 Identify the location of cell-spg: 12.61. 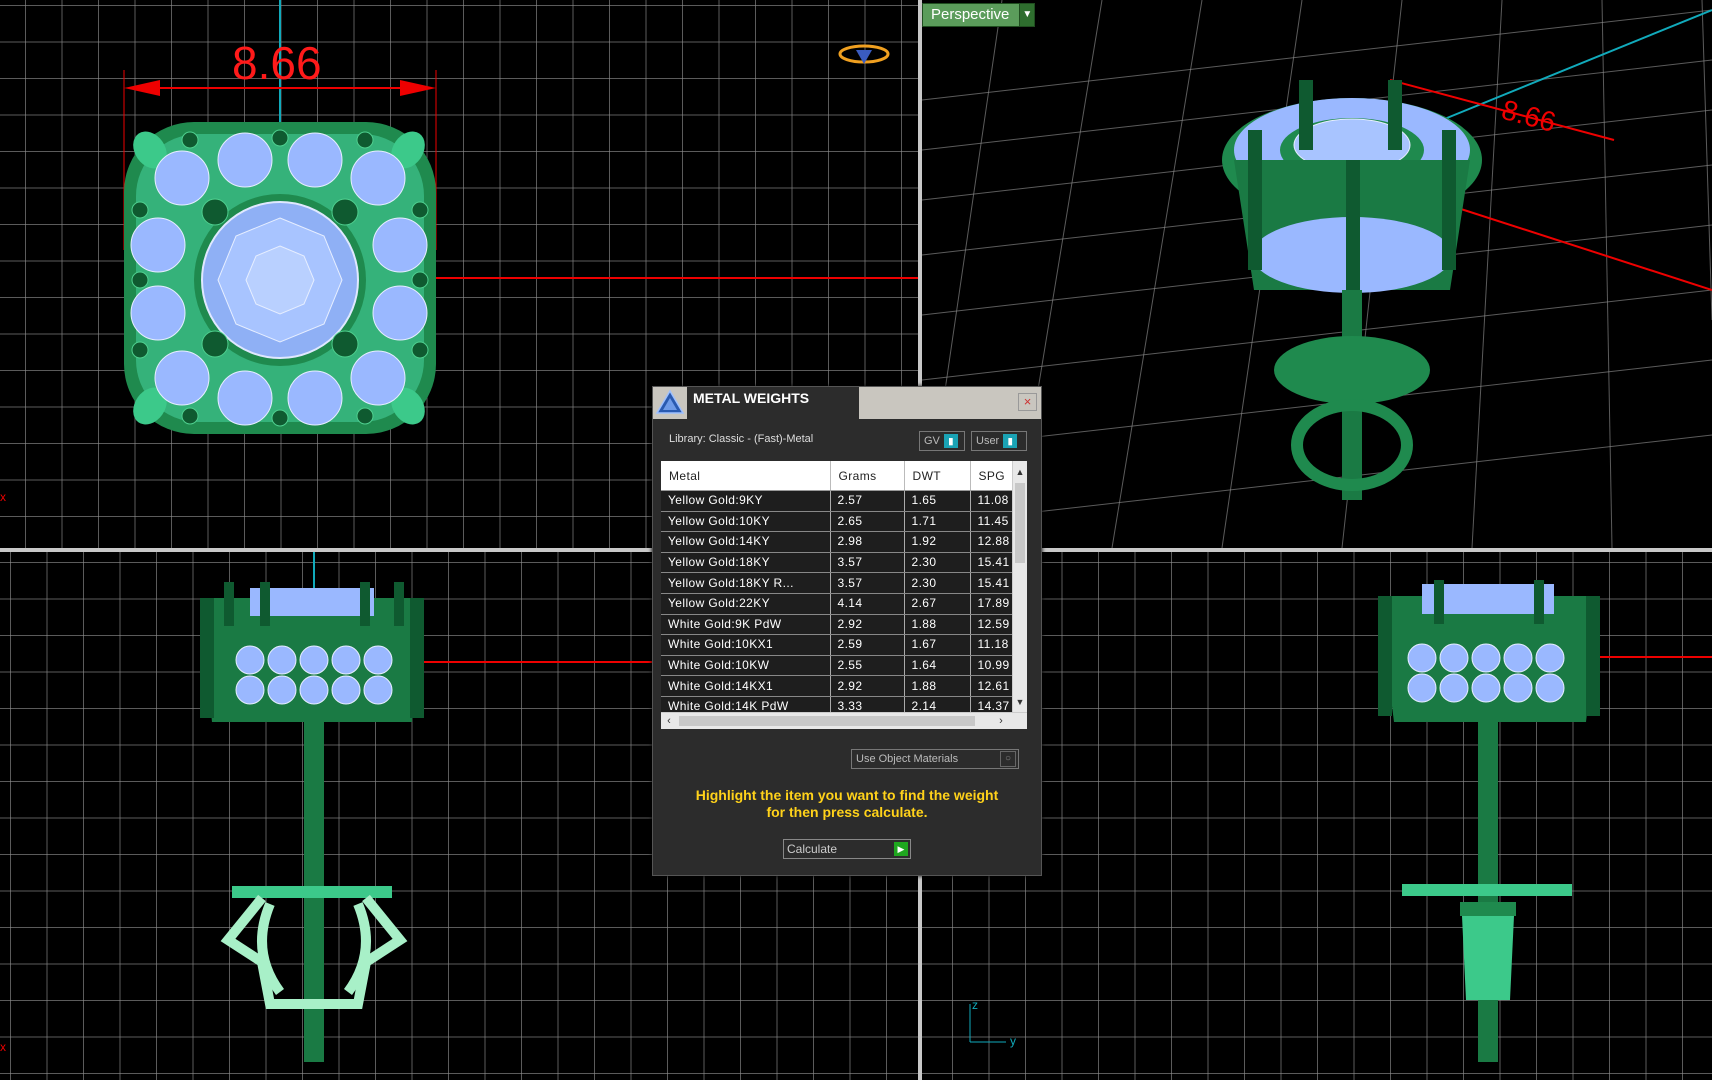
(992, 686).